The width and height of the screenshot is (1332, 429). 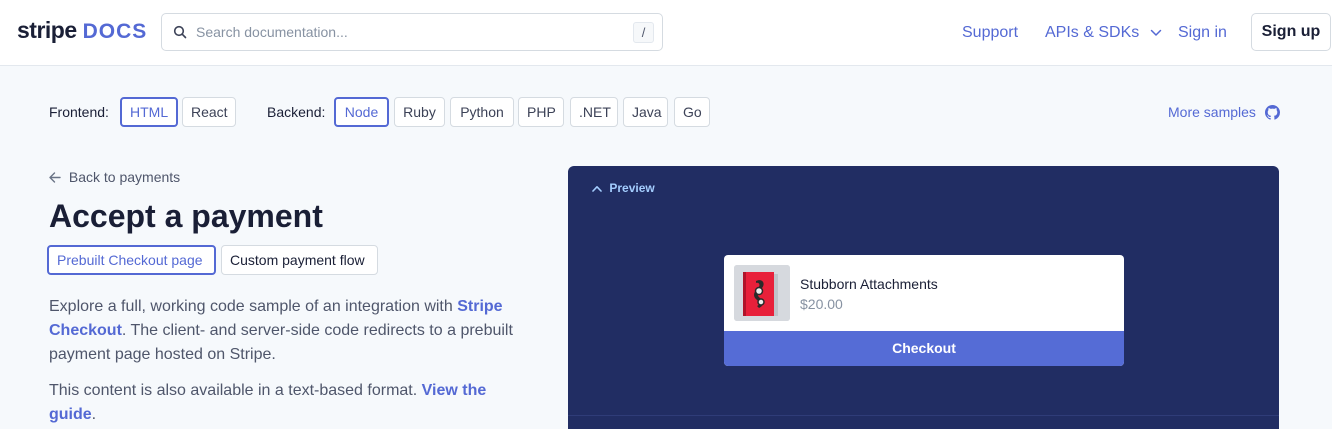 What do you see at coordinates (1092, 32) in the screenshot?
I see `nav-apis-label: APIs & SDKs` at bounding box center [1092, 32].